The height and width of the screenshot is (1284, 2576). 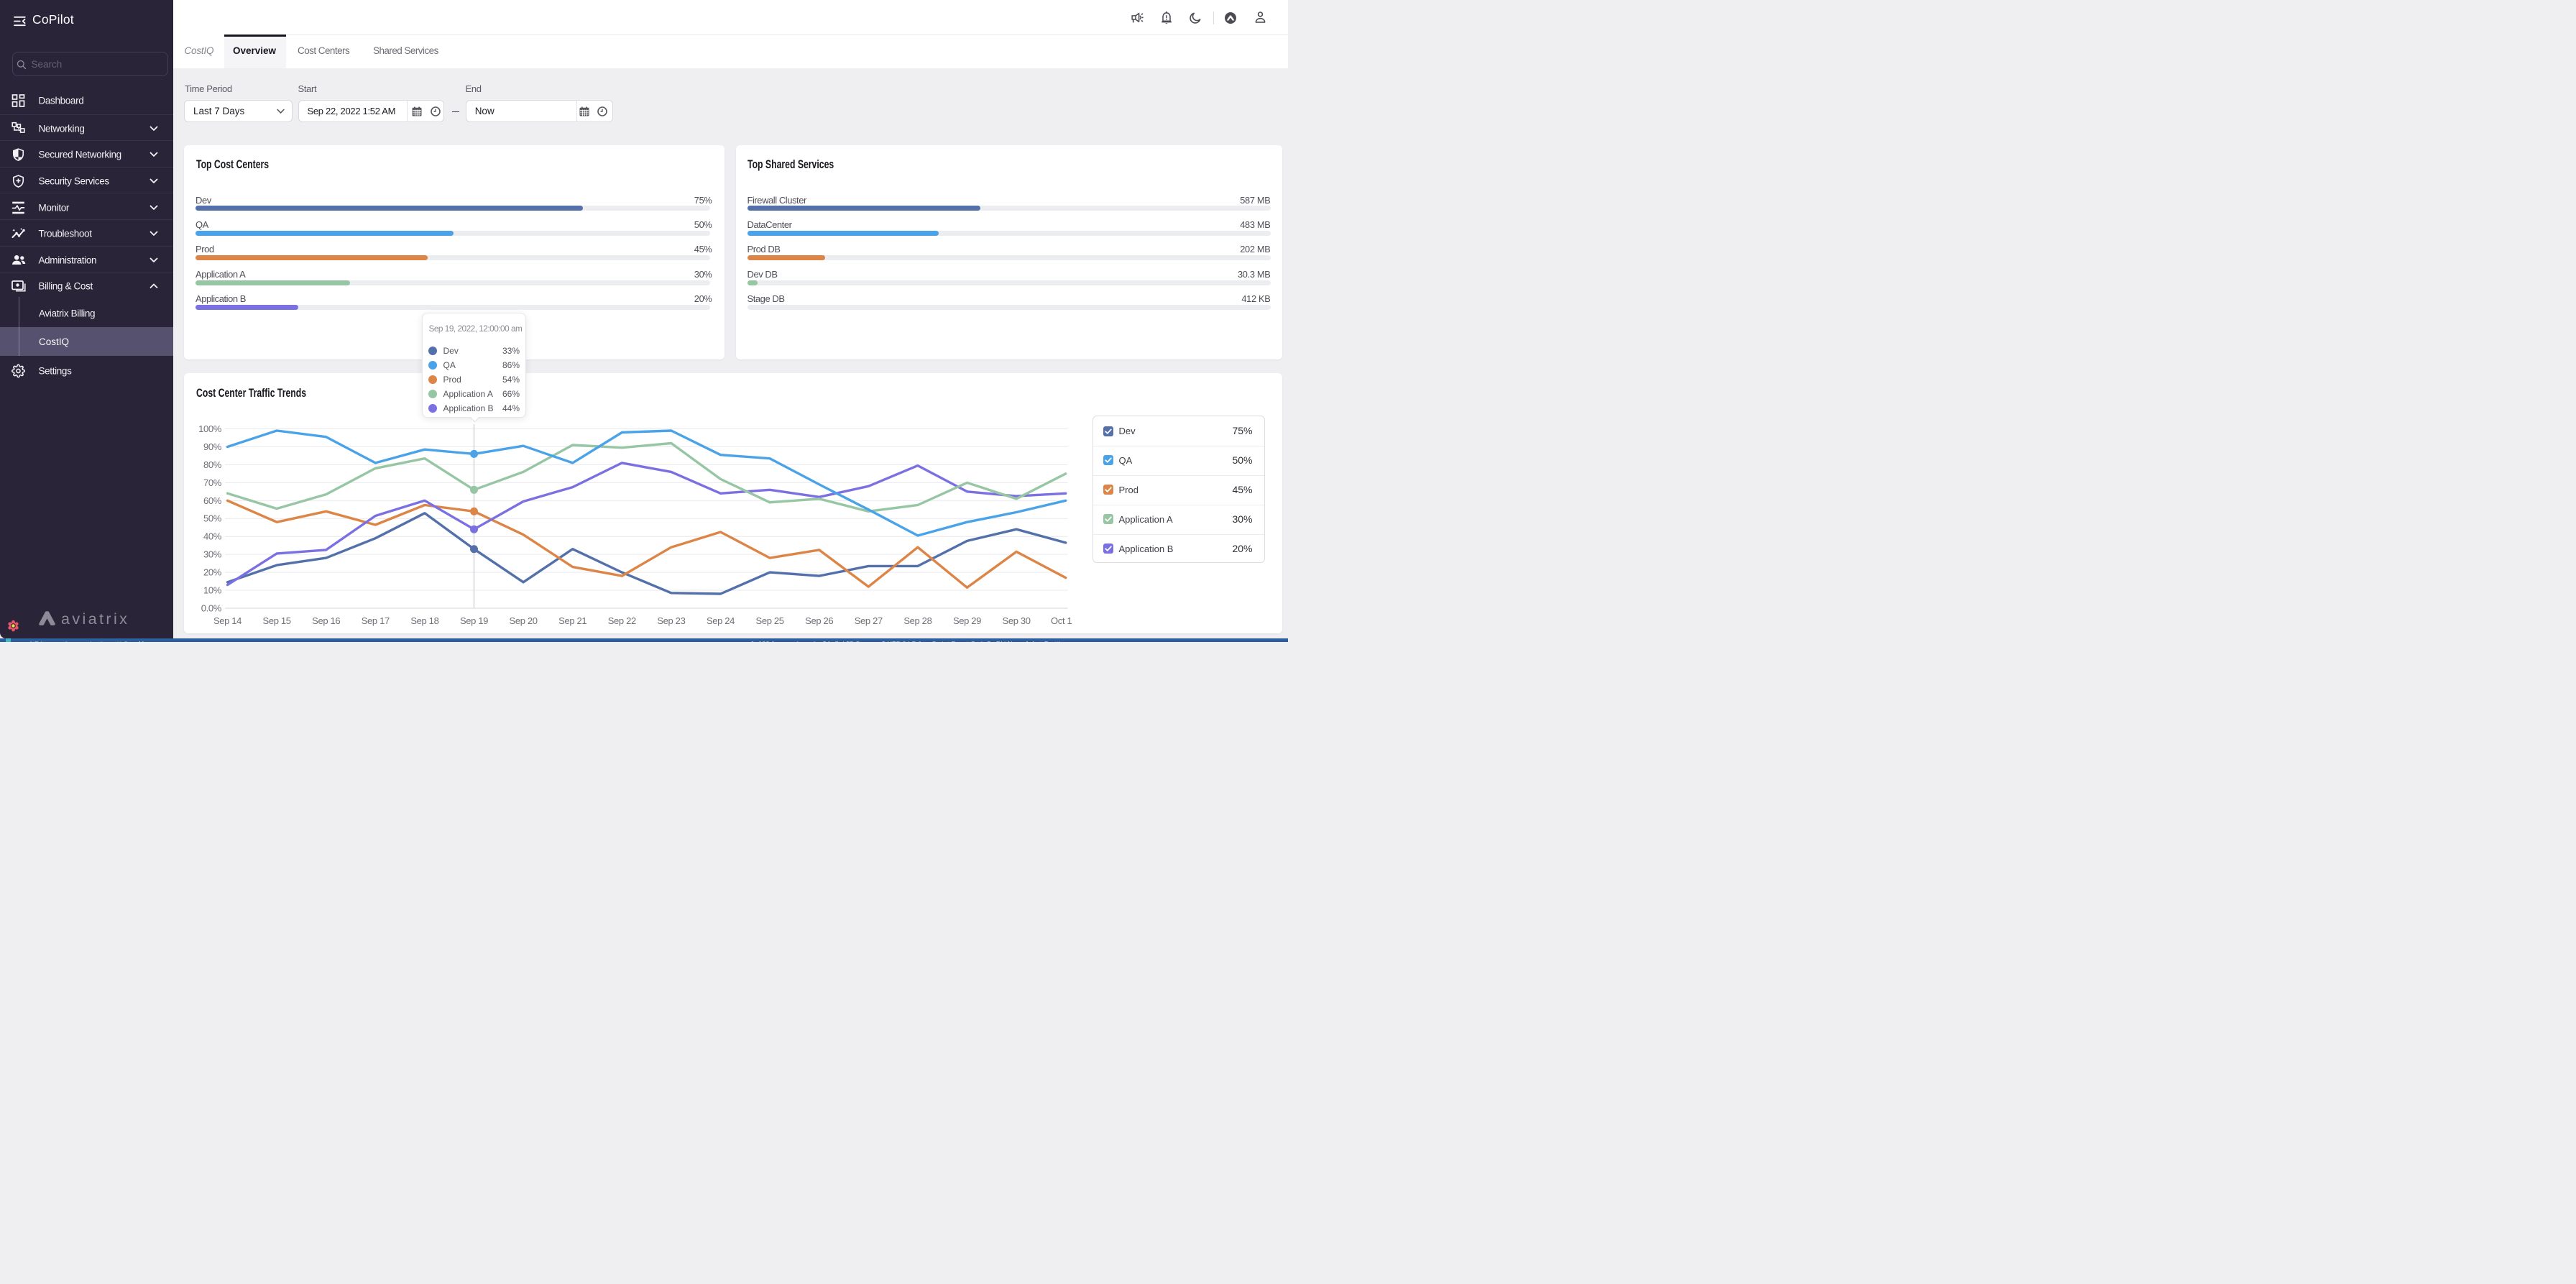 I want to click on svg-text: Sep 17, so click(x=376, y=620).